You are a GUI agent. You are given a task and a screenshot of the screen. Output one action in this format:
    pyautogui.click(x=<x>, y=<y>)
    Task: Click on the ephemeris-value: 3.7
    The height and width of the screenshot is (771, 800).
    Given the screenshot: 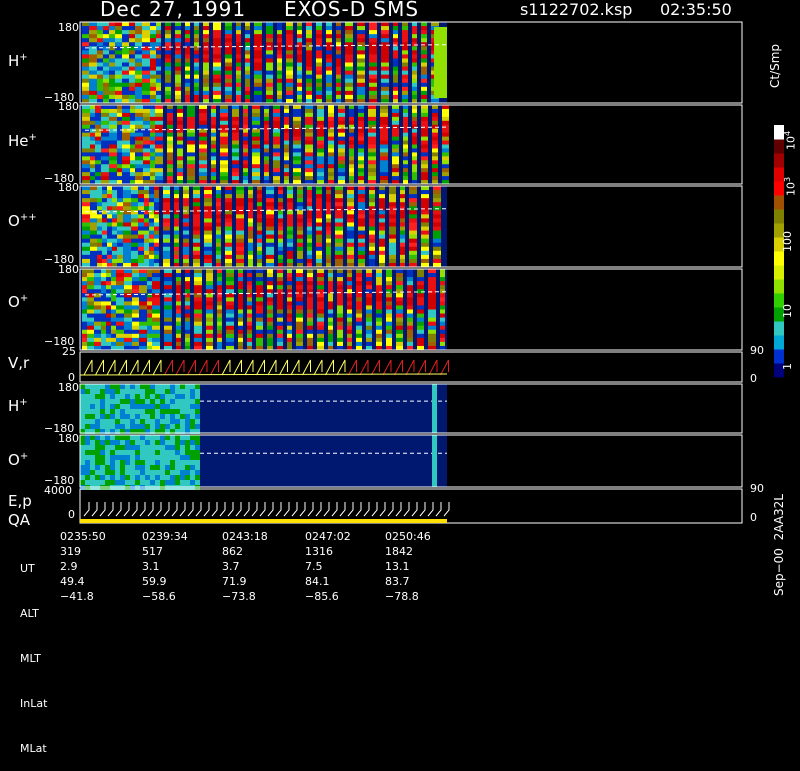 What is the action you would take?
    pyautogui.click(x=231, y=566)
    